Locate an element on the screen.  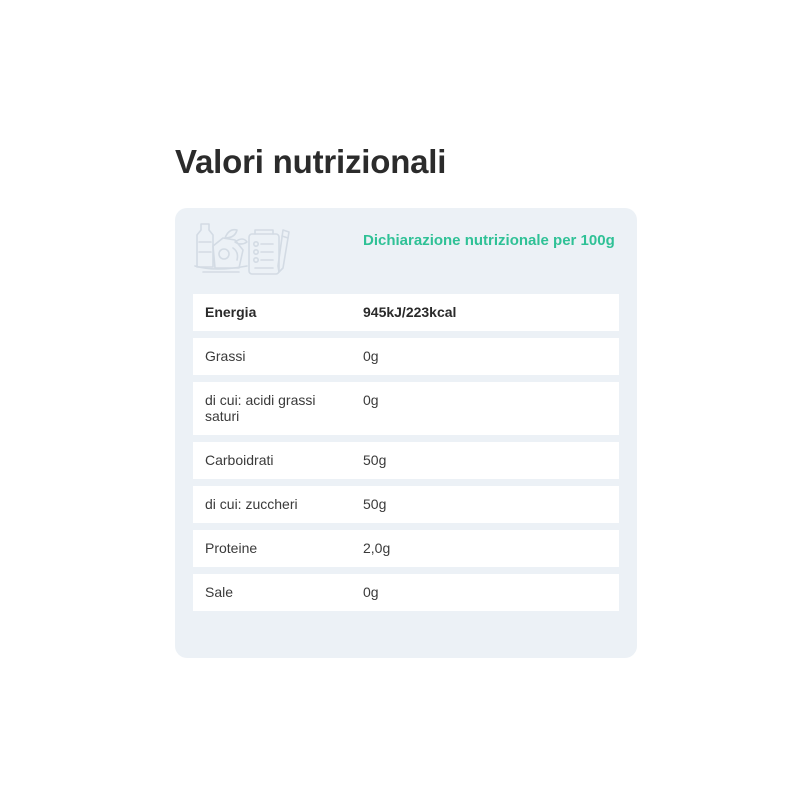
nutrient-name: Grassi is located at coordinates (271, 356).